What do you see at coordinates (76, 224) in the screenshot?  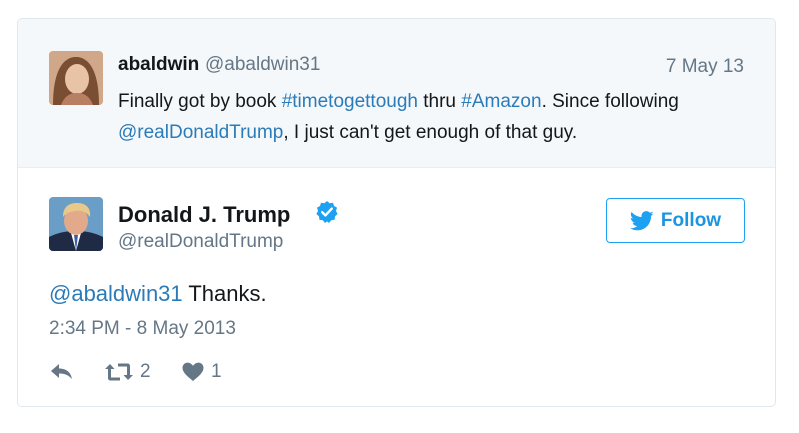 I see `author-avatar` at bounding box center [76, 224].